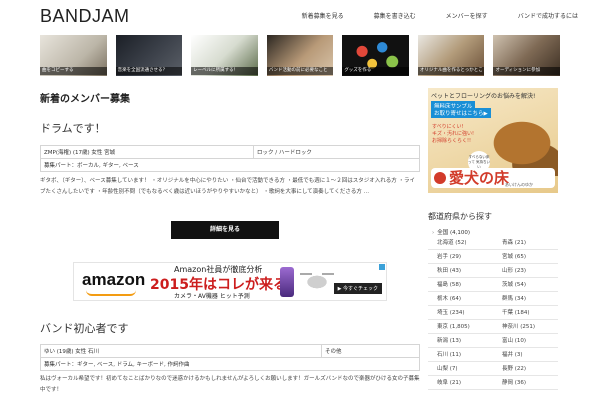 The image size is (600, 410). I want to click on prefecture-title: 都道府県から探す, so click(460, 216).